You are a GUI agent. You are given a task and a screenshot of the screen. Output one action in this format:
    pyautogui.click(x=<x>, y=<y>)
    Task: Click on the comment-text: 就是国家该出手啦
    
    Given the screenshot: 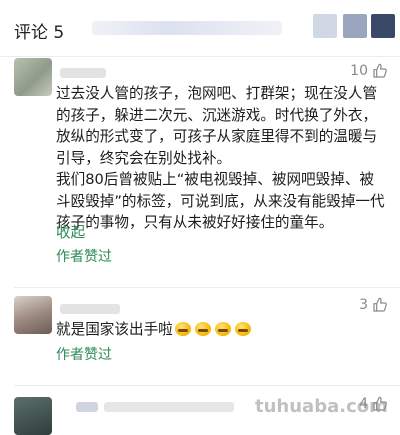 What is the action you would take?
    pyautogui.click(x=154, y=328)
    